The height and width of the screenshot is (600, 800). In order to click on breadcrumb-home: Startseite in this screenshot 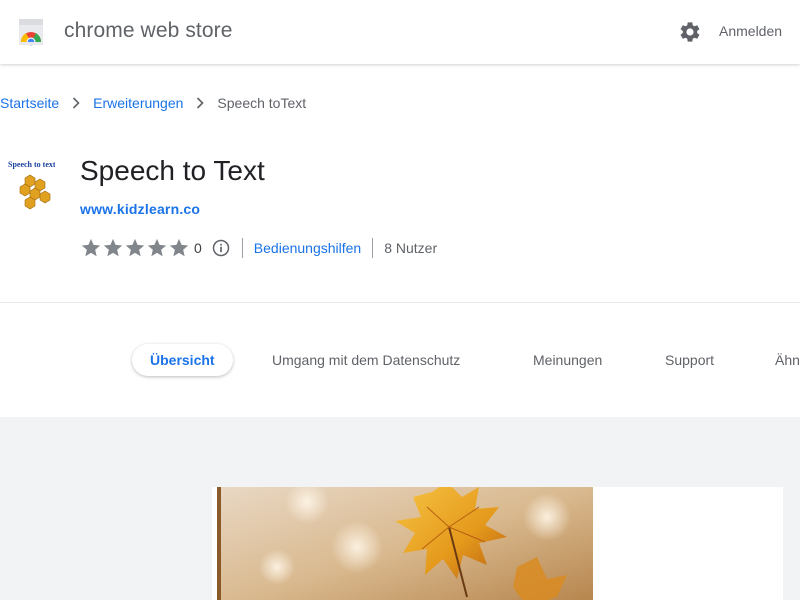, I will do `click(29, 103)`.